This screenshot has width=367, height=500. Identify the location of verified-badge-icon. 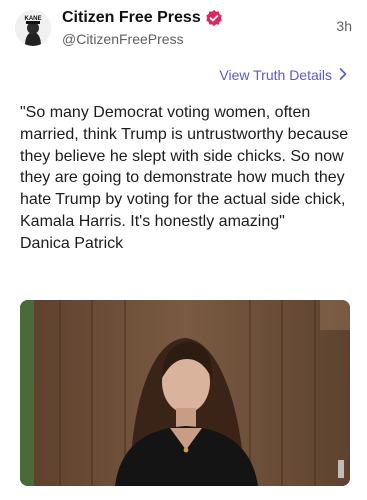
(213, 18).